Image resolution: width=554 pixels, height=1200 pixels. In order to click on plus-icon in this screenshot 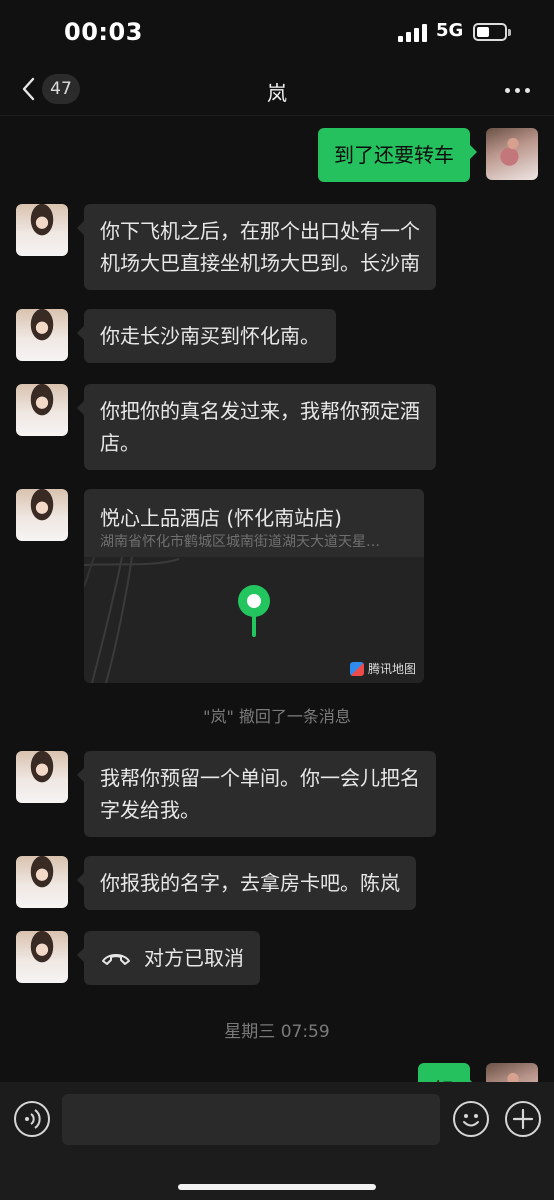, I will do `click(523, 1119)`.